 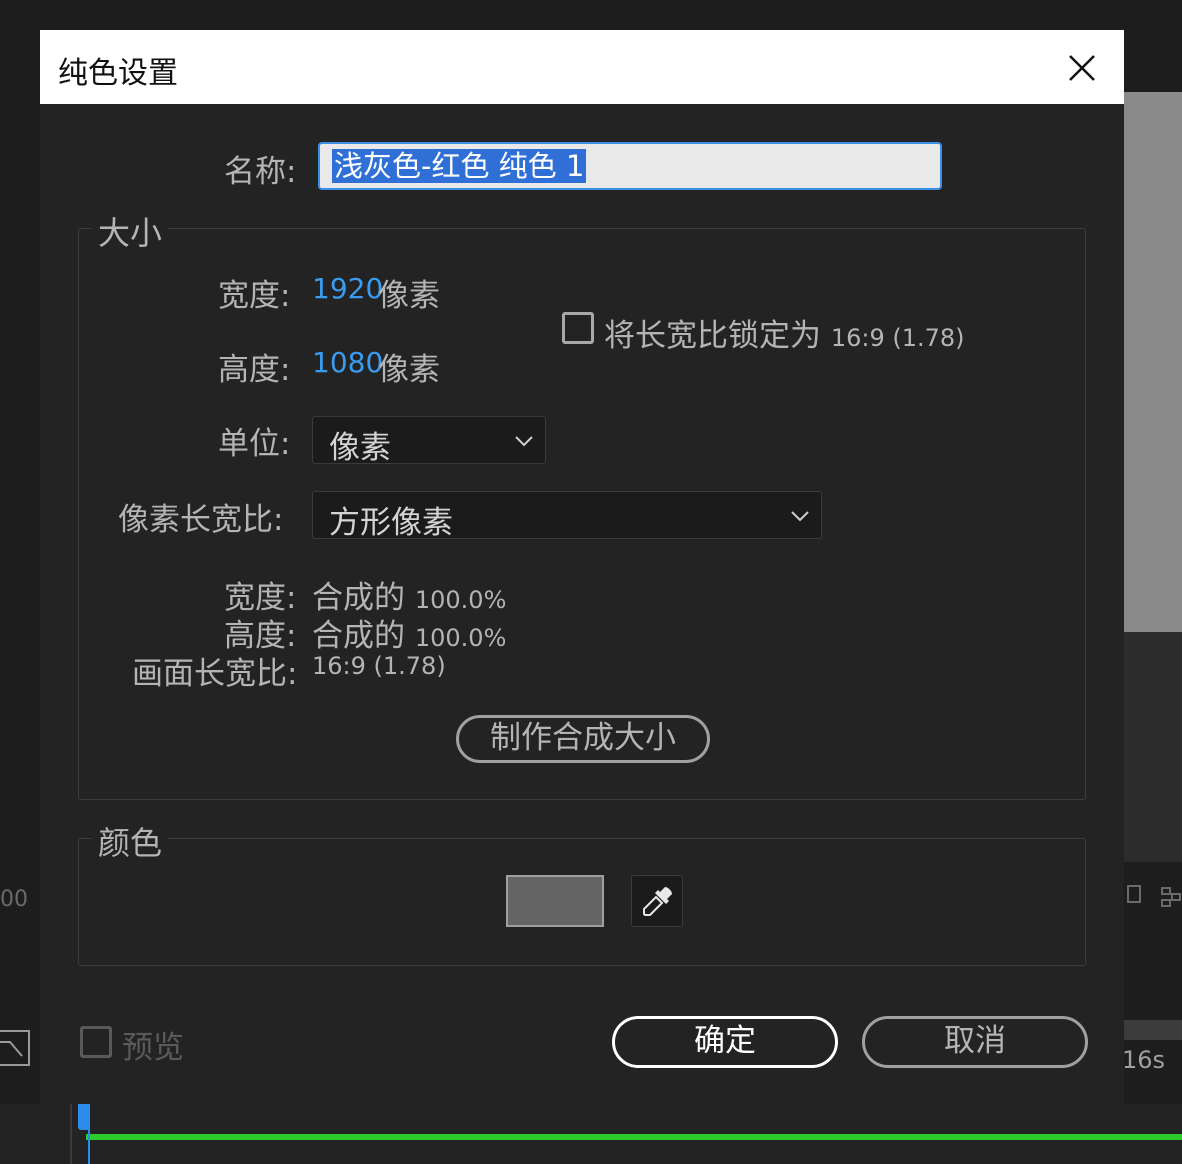 I want to click on preview-label: 预览, so click(x=153, y=1048).